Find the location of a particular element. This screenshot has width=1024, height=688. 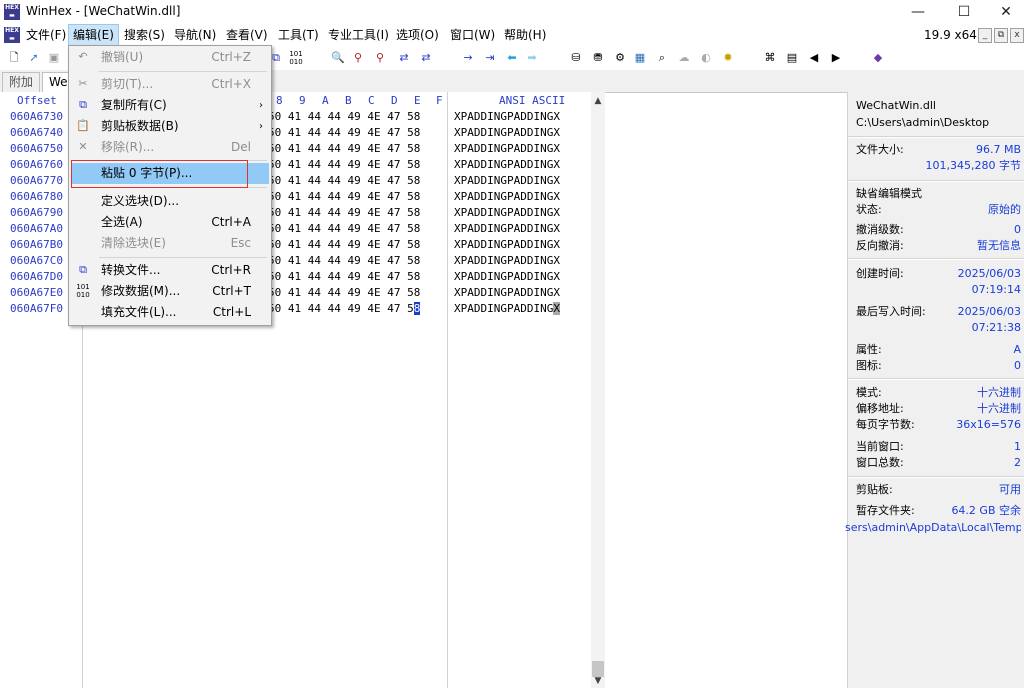

back-icon: ⬅ is located at coordinates (512, 58).